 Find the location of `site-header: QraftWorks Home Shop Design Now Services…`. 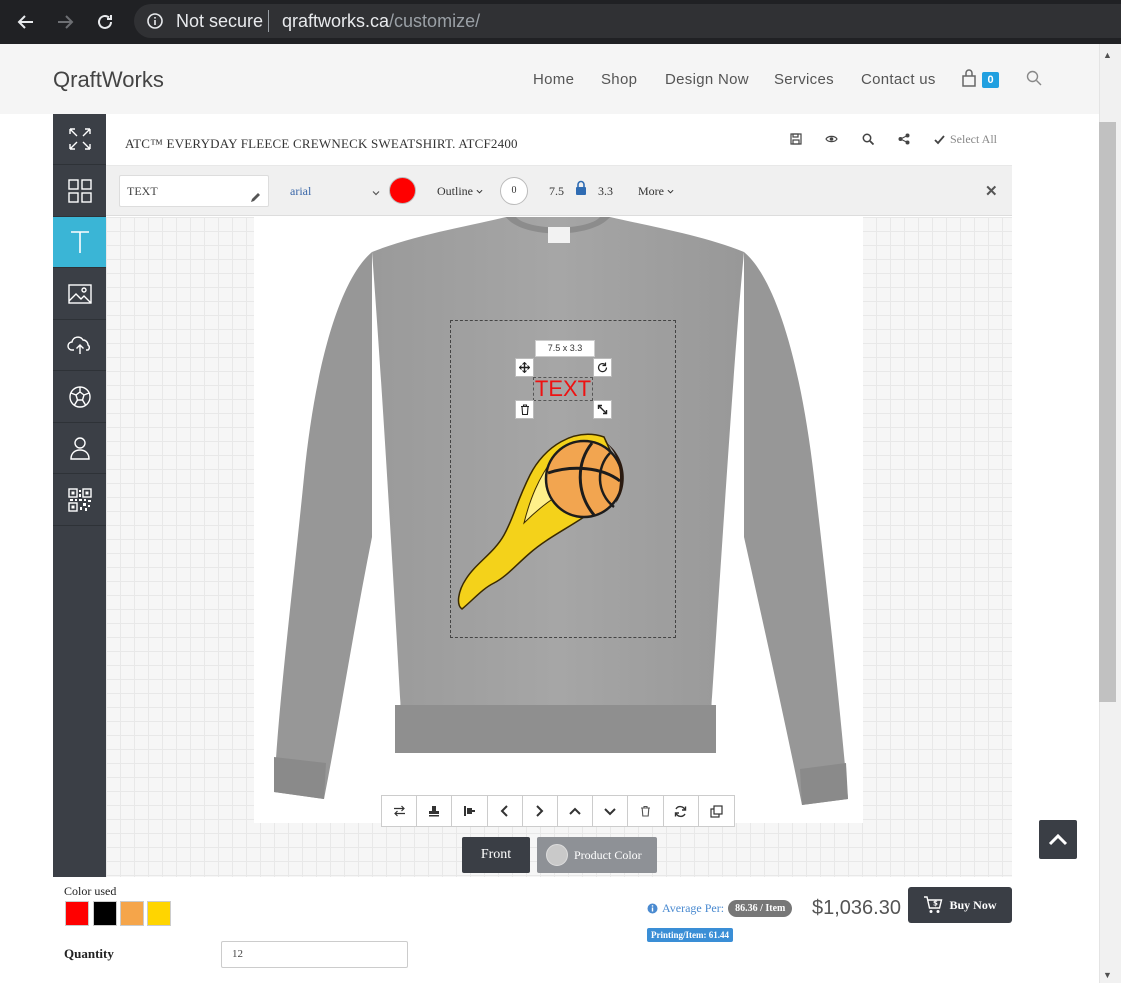

site-header: QraftWorks Home Shop Design Now Services… is located at coordinates (549, 79).